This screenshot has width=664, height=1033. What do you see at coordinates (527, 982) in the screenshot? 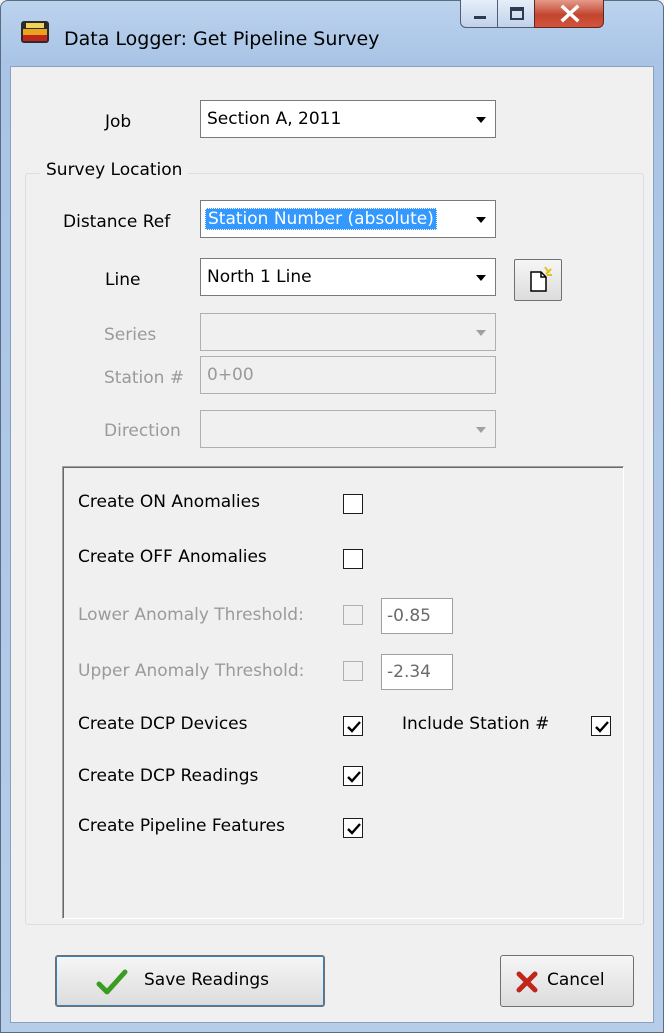
I see `cancel-x-icon` at bounding box center [527, 982].